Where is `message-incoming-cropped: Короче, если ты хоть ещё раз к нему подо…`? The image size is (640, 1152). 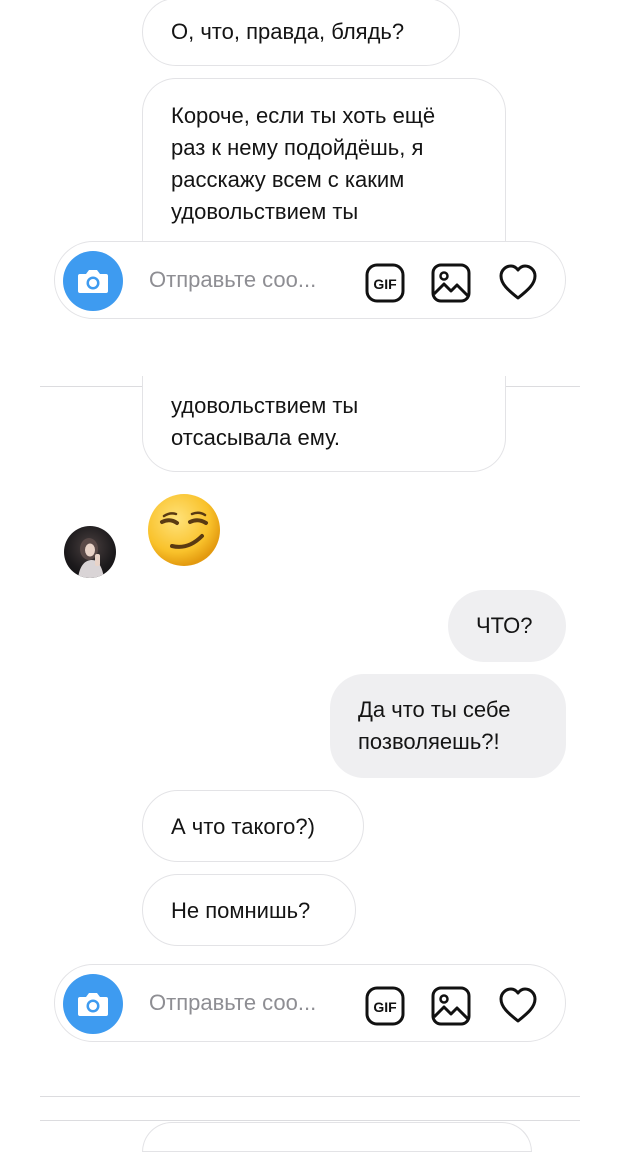 message-incoming-cropped: Короче, если ты хоть ещё раз к нему подо… is located at coordinates (324, 163).